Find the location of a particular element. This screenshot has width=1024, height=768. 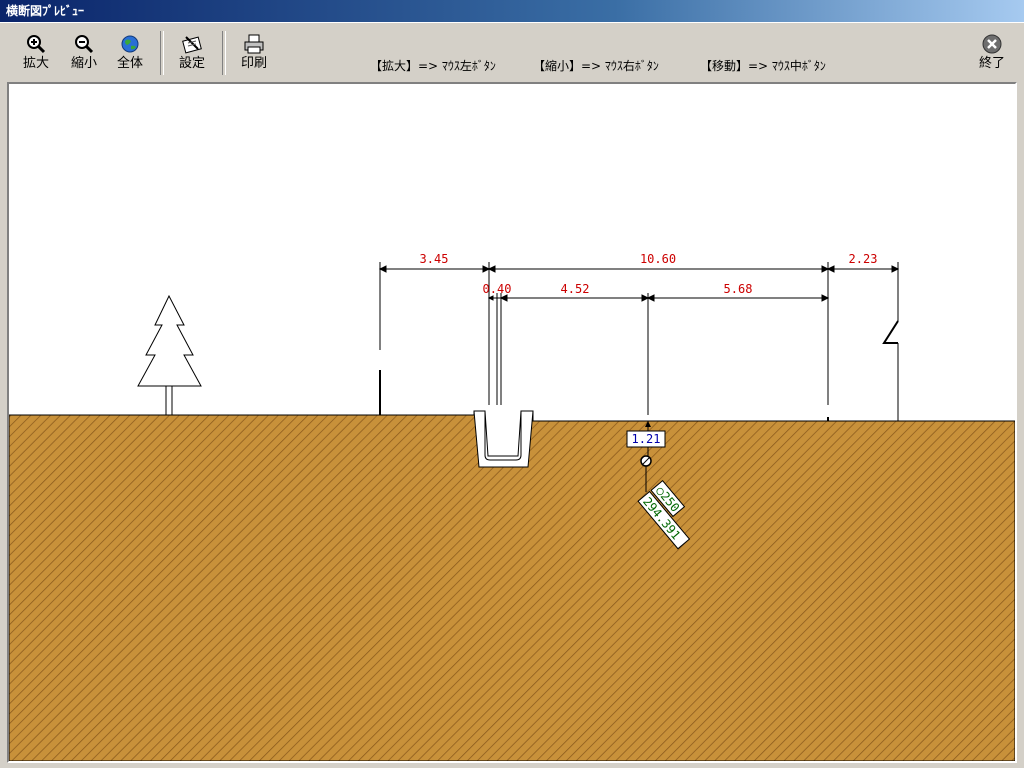

zoom-in-label: 拡大 is located at coordinates (35, 63).